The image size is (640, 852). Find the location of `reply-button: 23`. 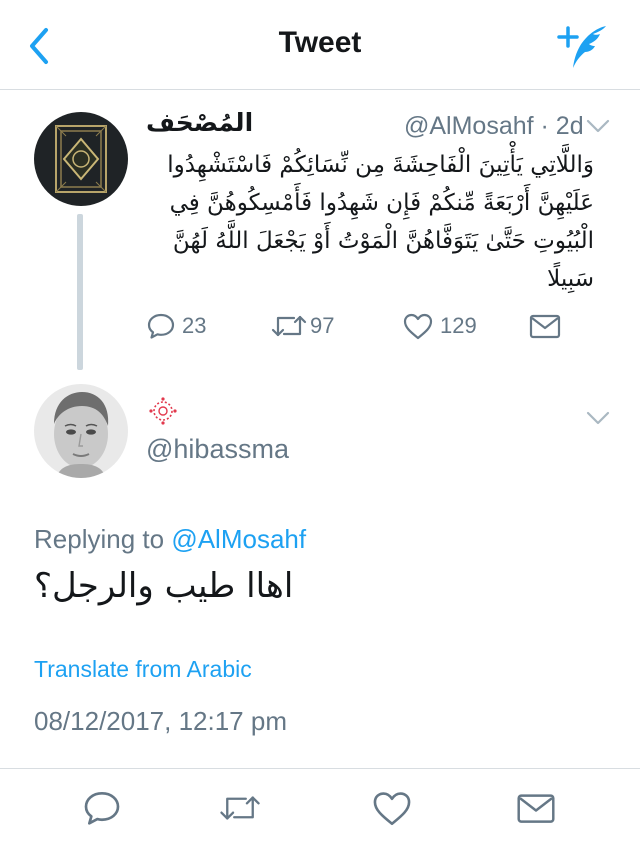

reply-button: 23 is located at coordinates (176, 326).